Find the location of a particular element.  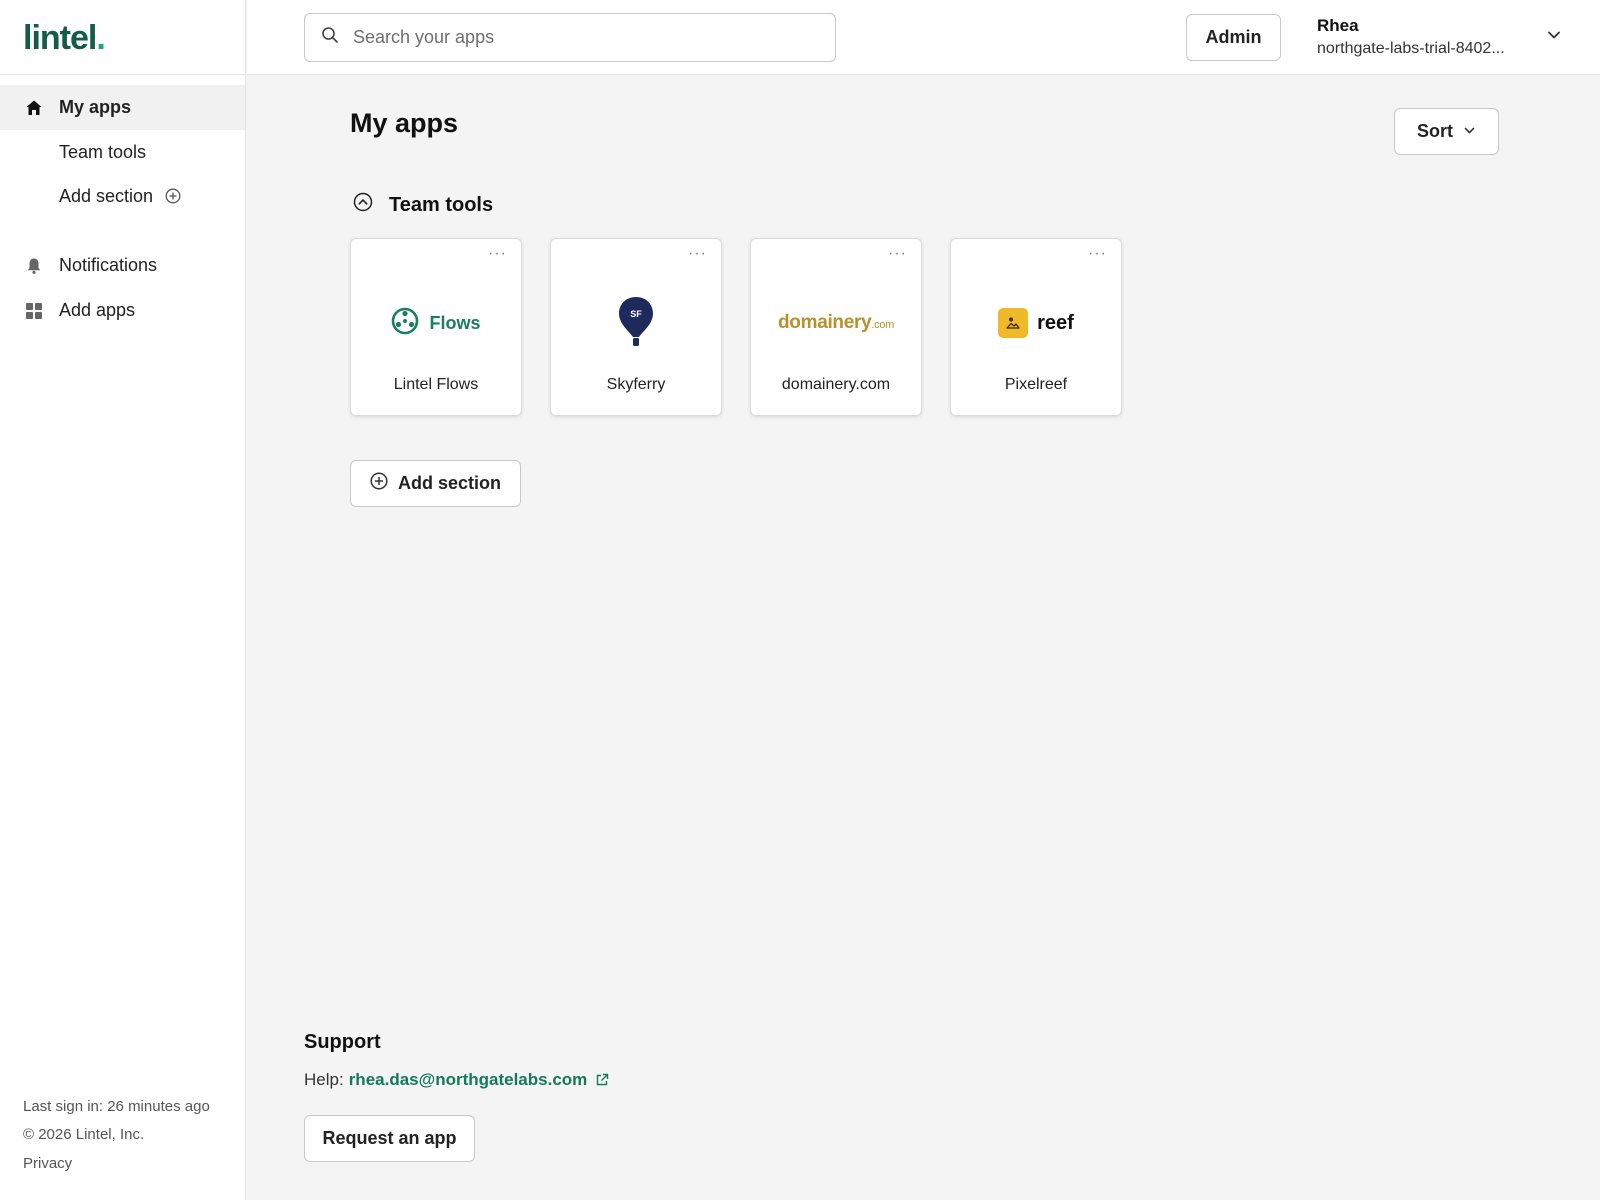

privacy-link: Privacy is located at coordinates (116, 1164).